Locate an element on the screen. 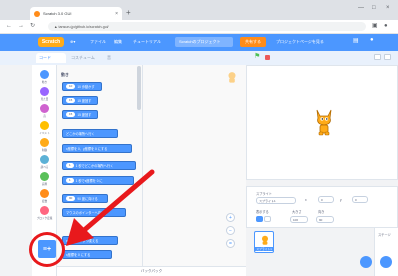 The width and height of the screenshot is (398, 276). back-icon: ← is located at coordinates (9, 26).